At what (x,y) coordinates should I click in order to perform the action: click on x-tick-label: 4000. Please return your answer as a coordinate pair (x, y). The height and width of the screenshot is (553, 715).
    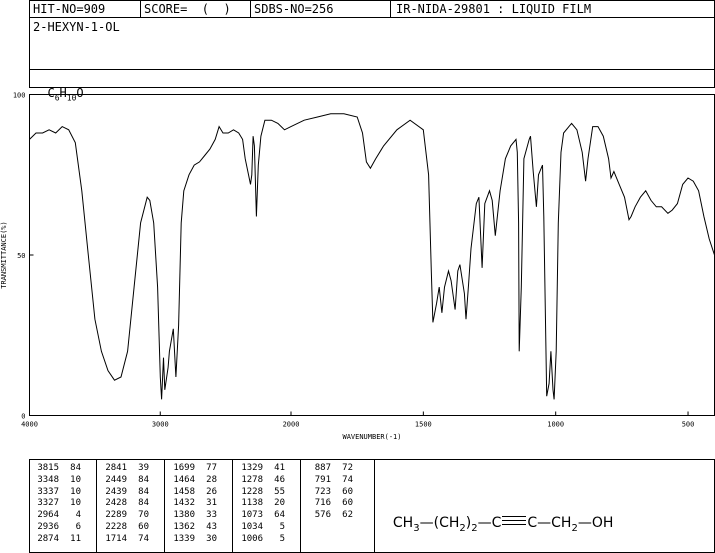
    Looking at the image, I should click on (29, 425).